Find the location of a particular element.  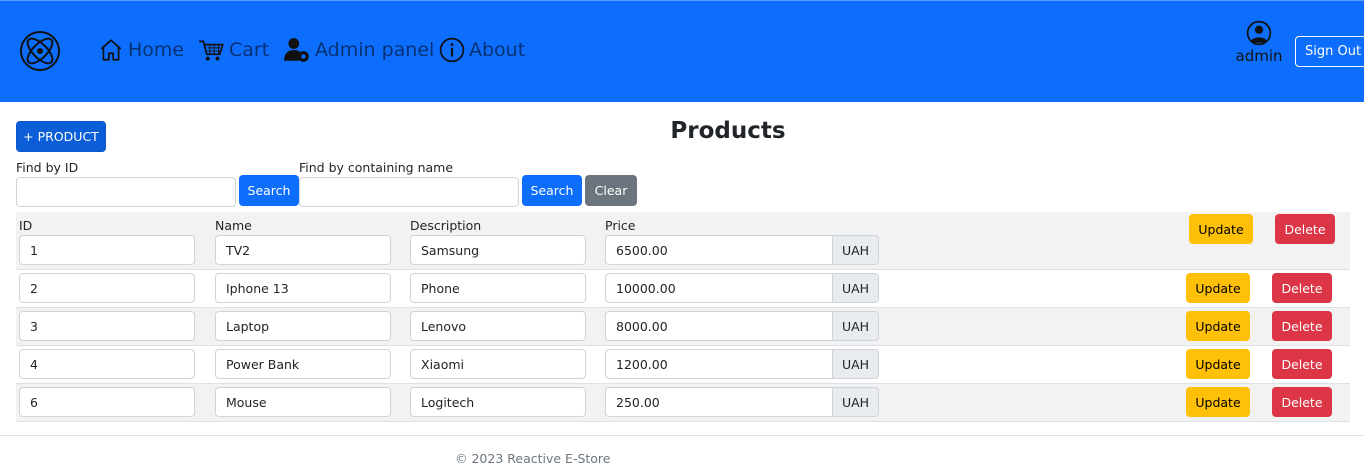

page-title: Products is located at coordinates (728, 131).